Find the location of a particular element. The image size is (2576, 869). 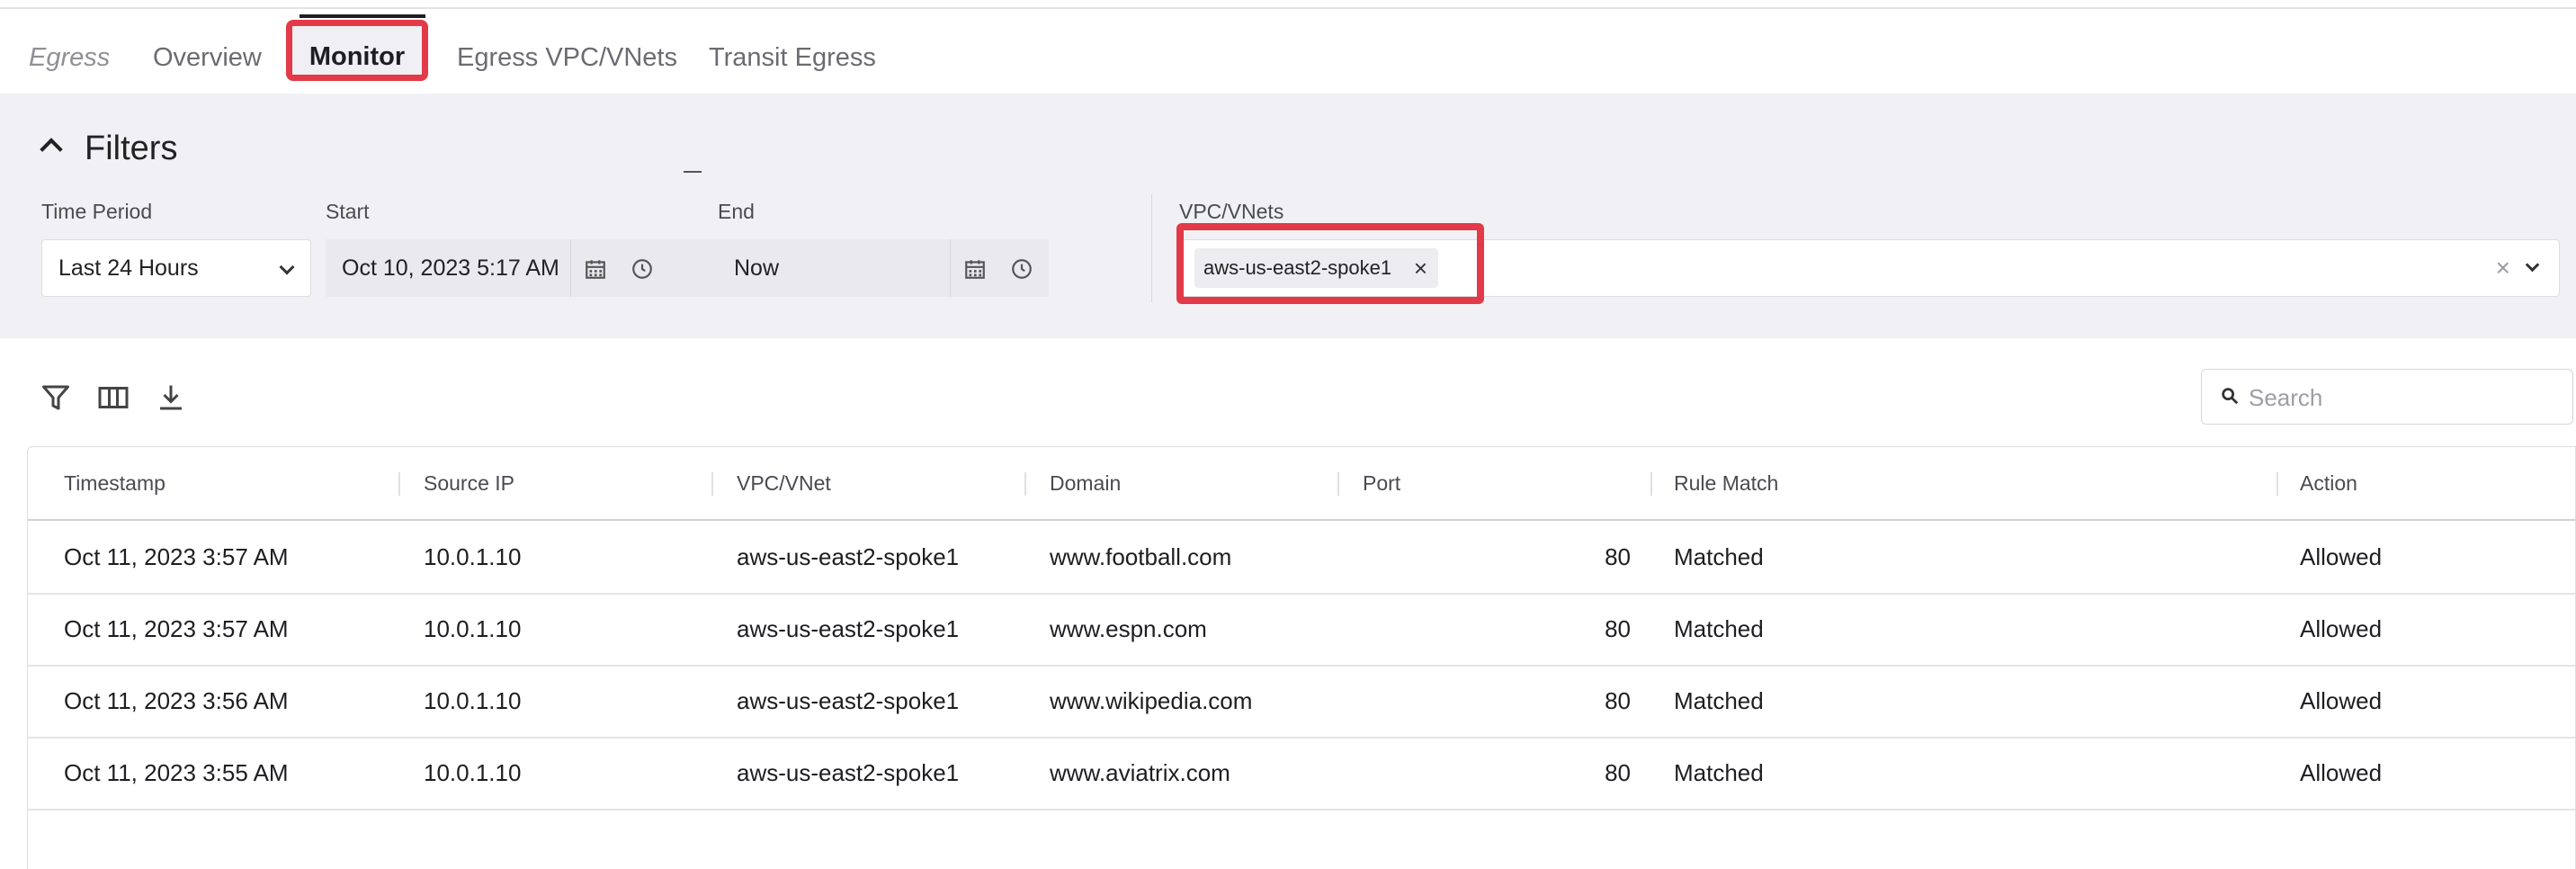

search-box is located at coordinates (2387, 397).